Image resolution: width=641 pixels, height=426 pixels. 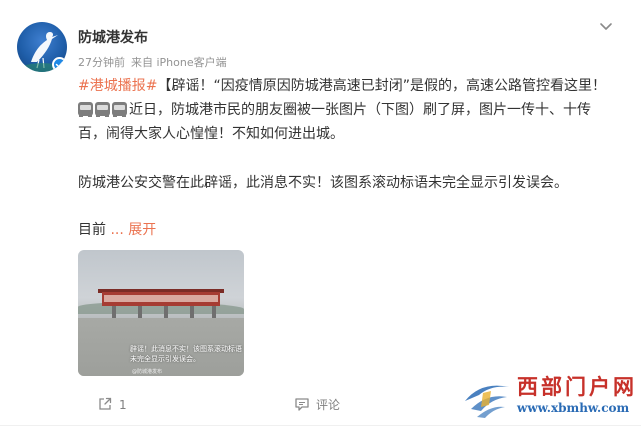 What do you see at coordinates (573, 408) in the screenshot?
I see `site-watermark-url: www.xbmhw.com` at bounding box center [573, 408].